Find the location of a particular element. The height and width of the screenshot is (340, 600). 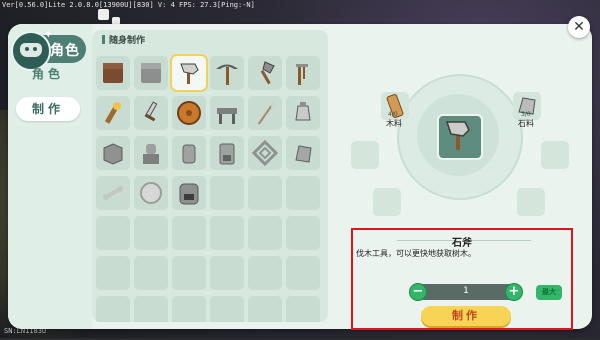

furnace-icon is located at coordinates (189, 194).